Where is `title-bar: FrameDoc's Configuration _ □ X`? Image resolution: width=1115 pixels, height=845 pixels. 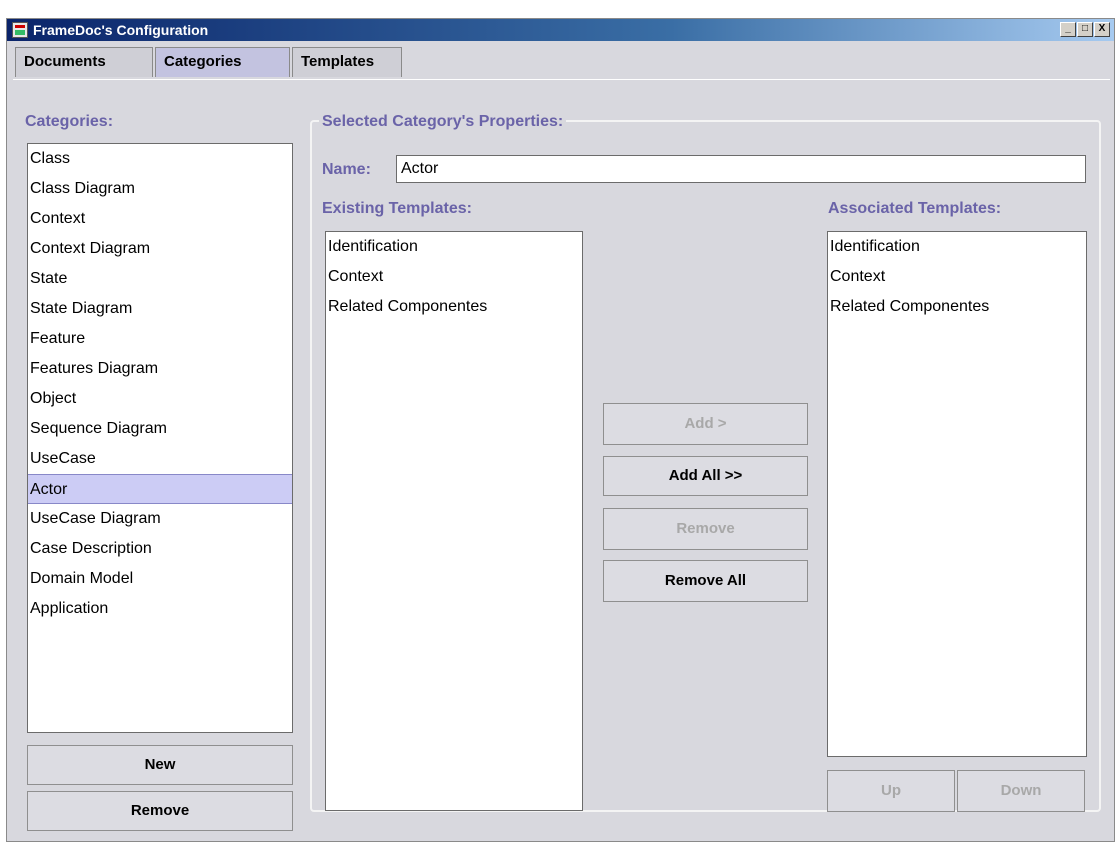 title-bar: FrameDoc's Configuration _ □ X is located at coordinates (560, 30).